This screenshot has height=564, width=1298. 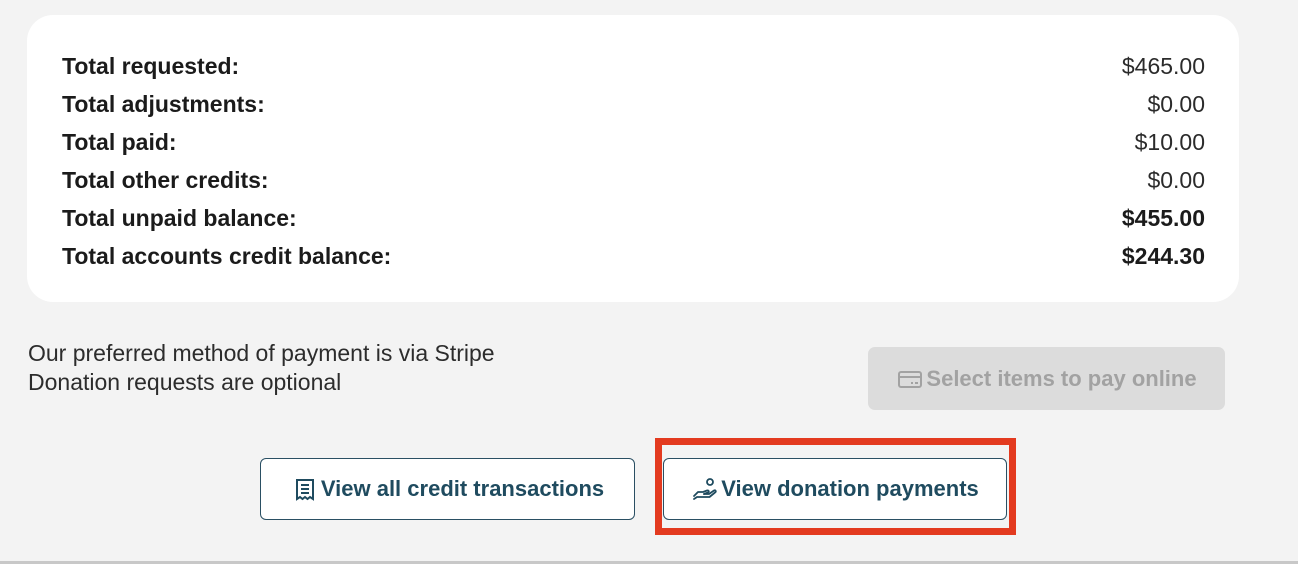 What do you see at coordinates (633, 256) in the screenshot?
I see `summary-row-total-credit-balance: Total accounts credit balance: $244.30` at bounding box center [633, 256].